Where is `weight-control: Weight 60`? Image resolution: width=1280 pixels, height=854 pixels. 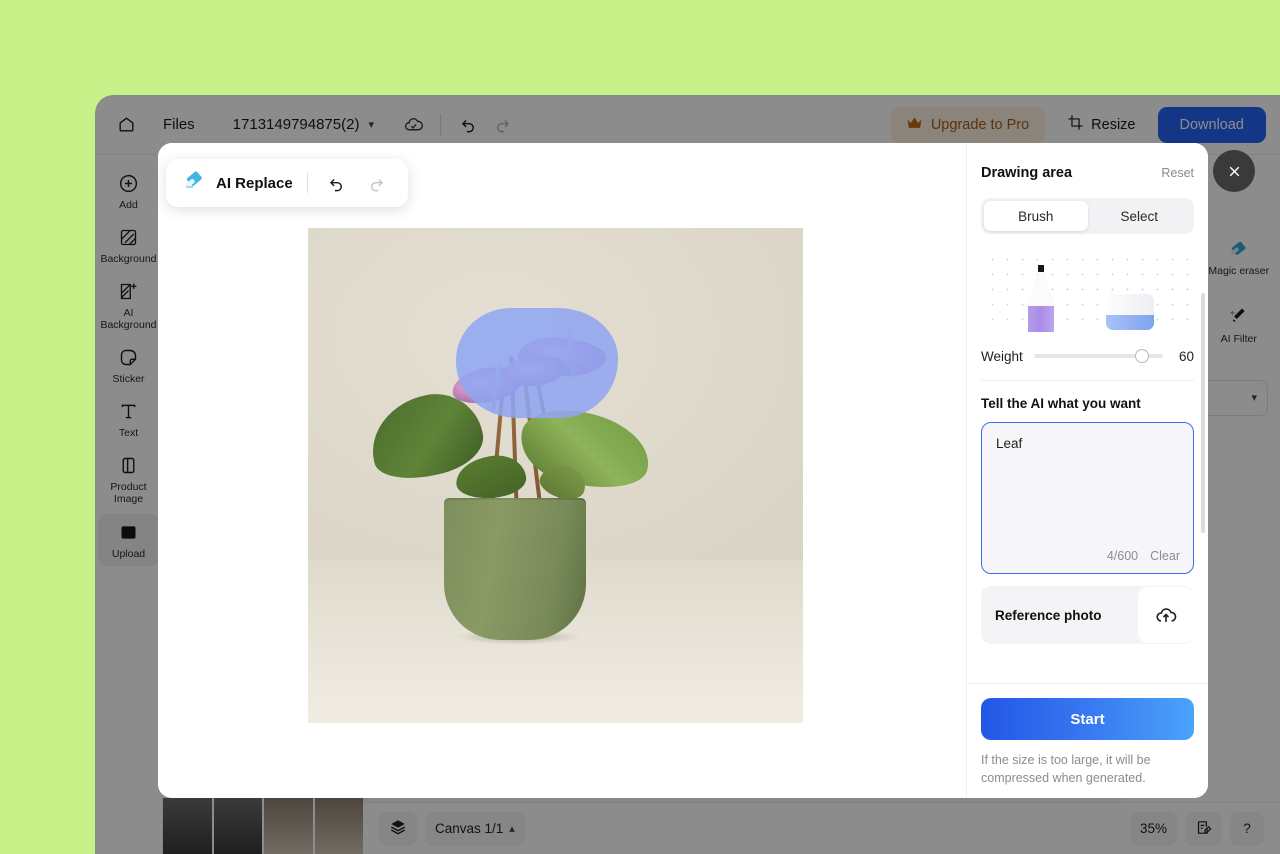 weight-control: Weight 60 is located at coordinates (1087, 356).